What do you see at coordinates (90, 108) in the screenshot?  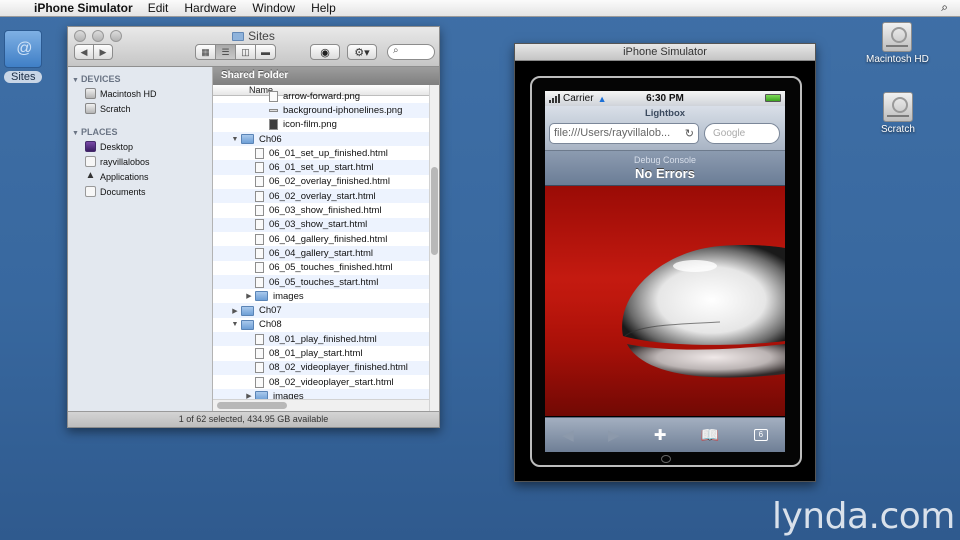 I see `hard-drive-icon` at bounding box center [90, 108].